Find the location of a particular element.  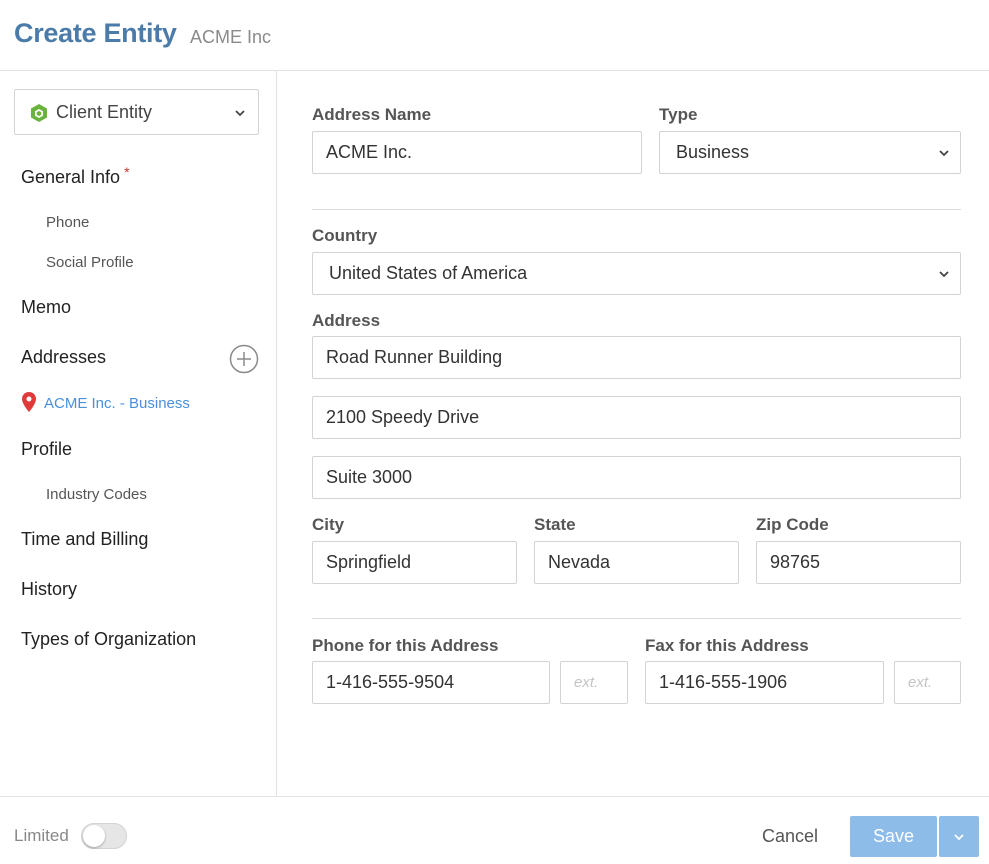

limited-label: Limited is located at coordinates (41, 835).